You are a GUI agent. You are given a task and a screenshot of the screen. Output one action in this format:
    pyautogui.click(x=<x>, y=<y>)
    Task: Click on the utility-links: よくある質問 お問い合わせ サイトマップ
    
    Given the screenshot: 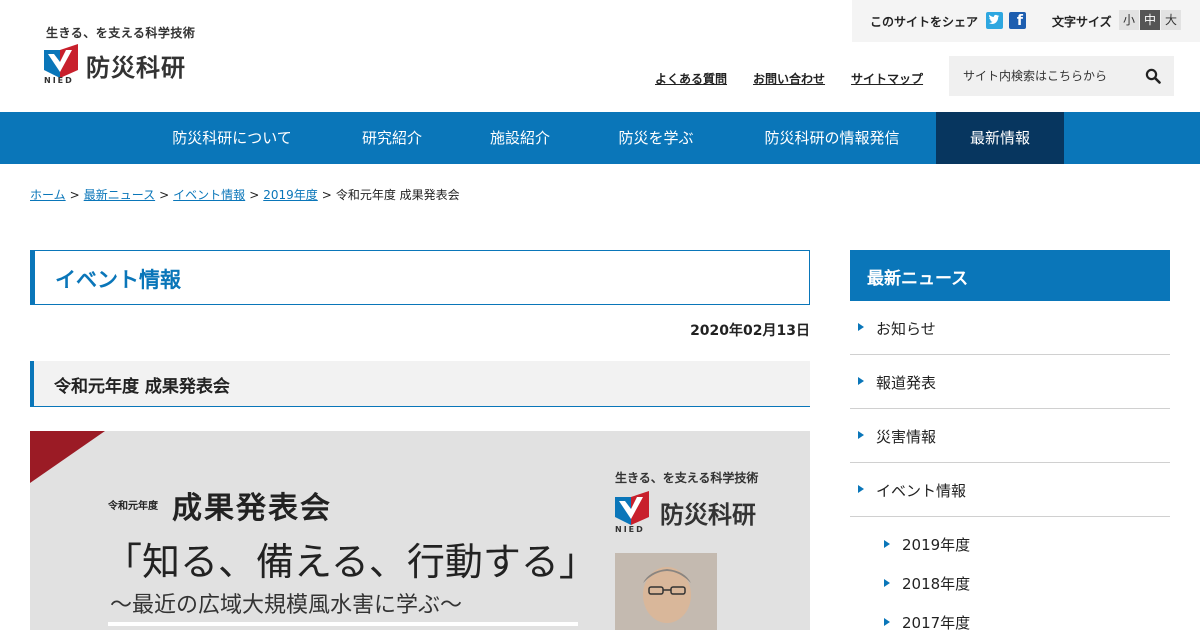 What is the action you would take?
    pyautogui.click(x=789, y=78)
    